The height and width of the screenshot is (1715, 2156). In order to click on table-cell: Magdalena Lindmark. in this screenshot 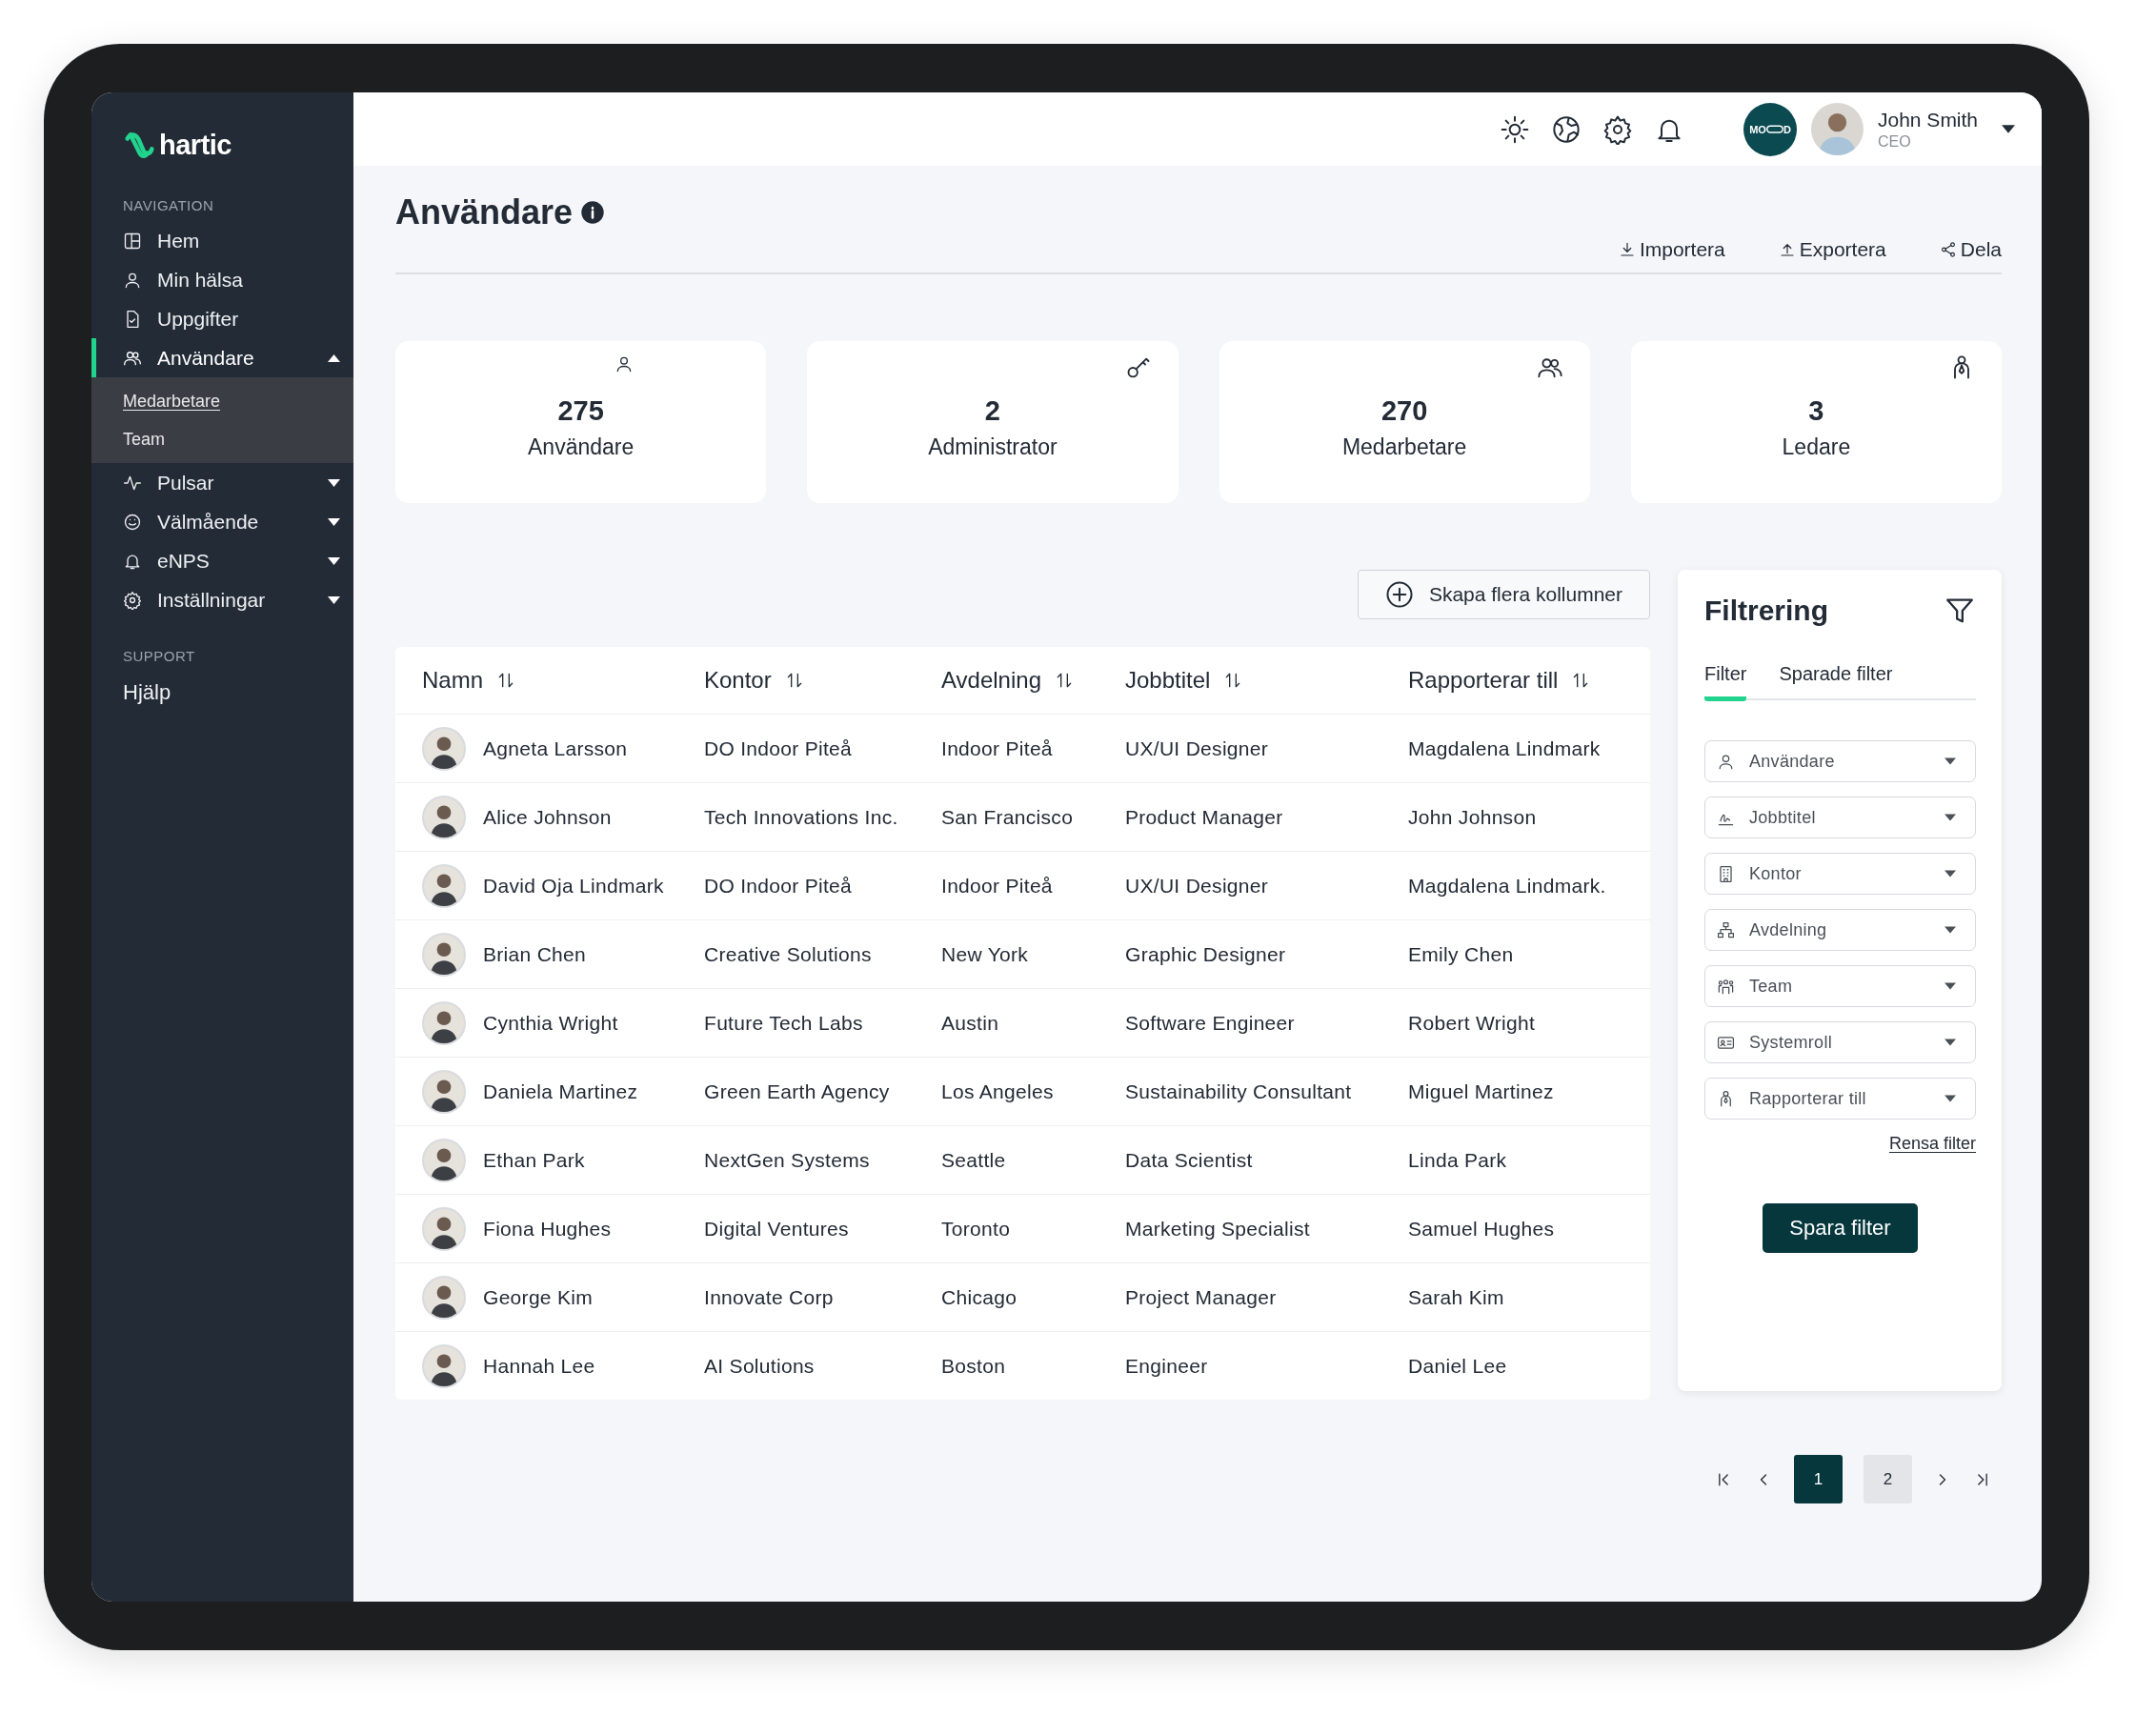, I will do `click(1507, 886)`.